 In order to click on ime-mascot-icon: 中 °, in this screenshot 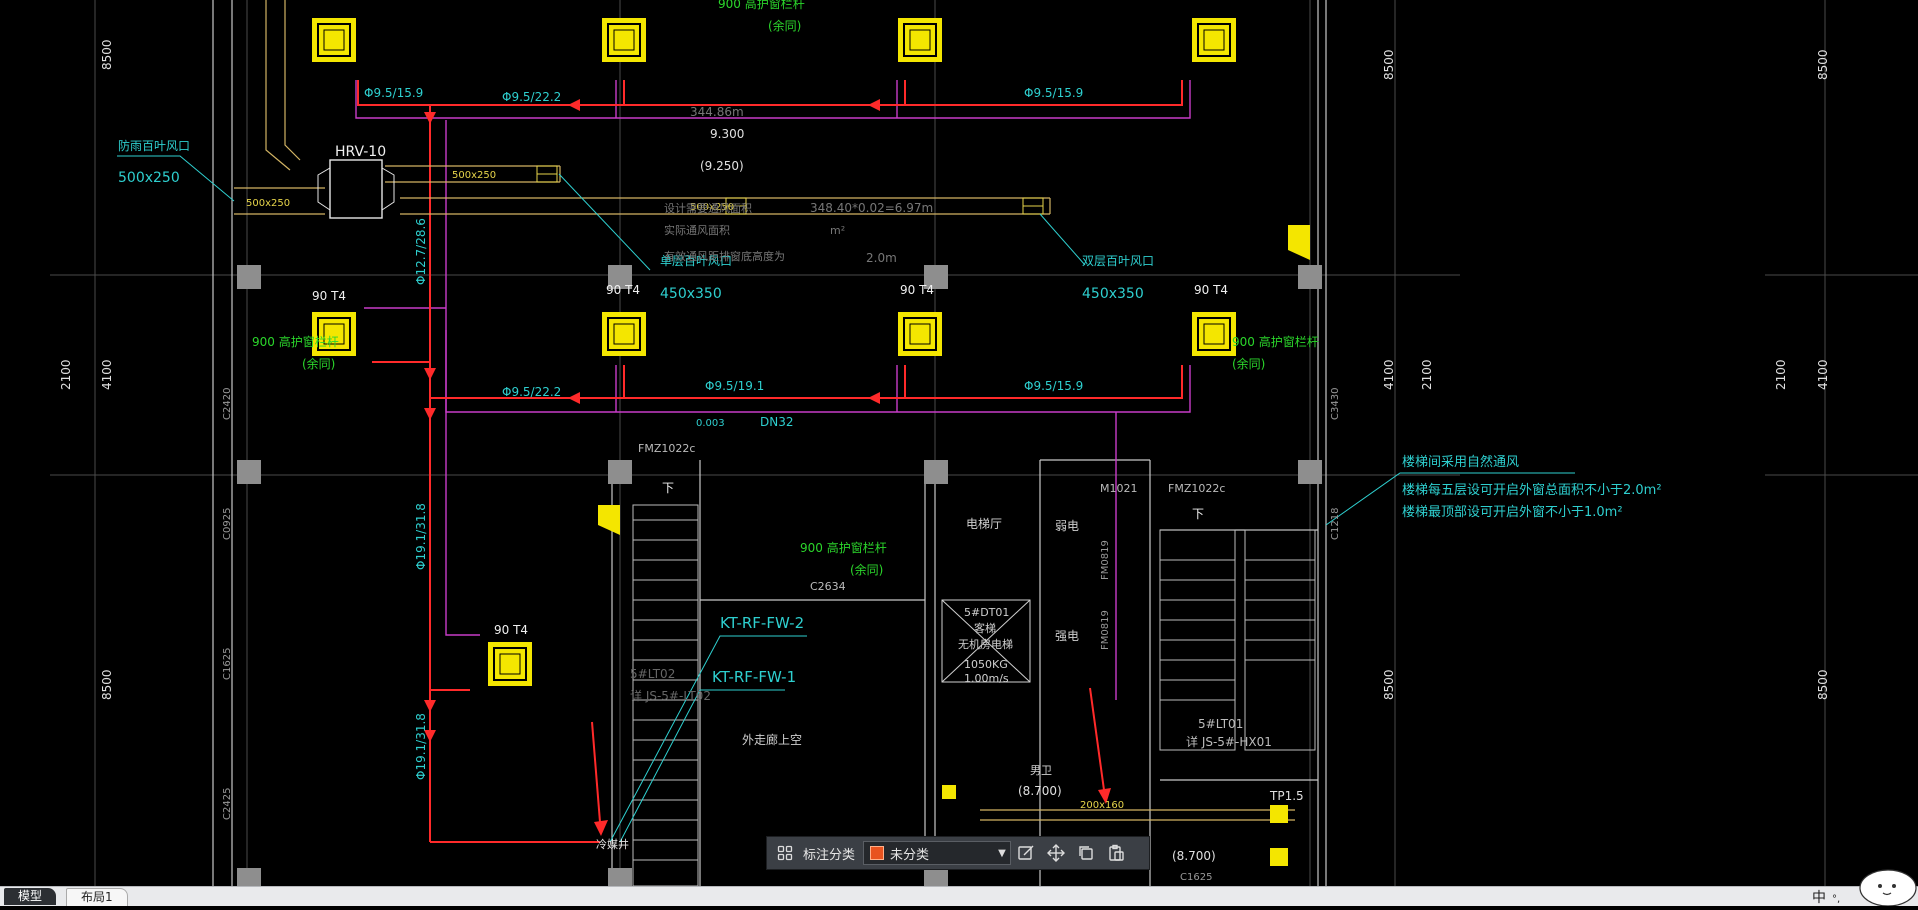, I will do `click(1864, 888)`.